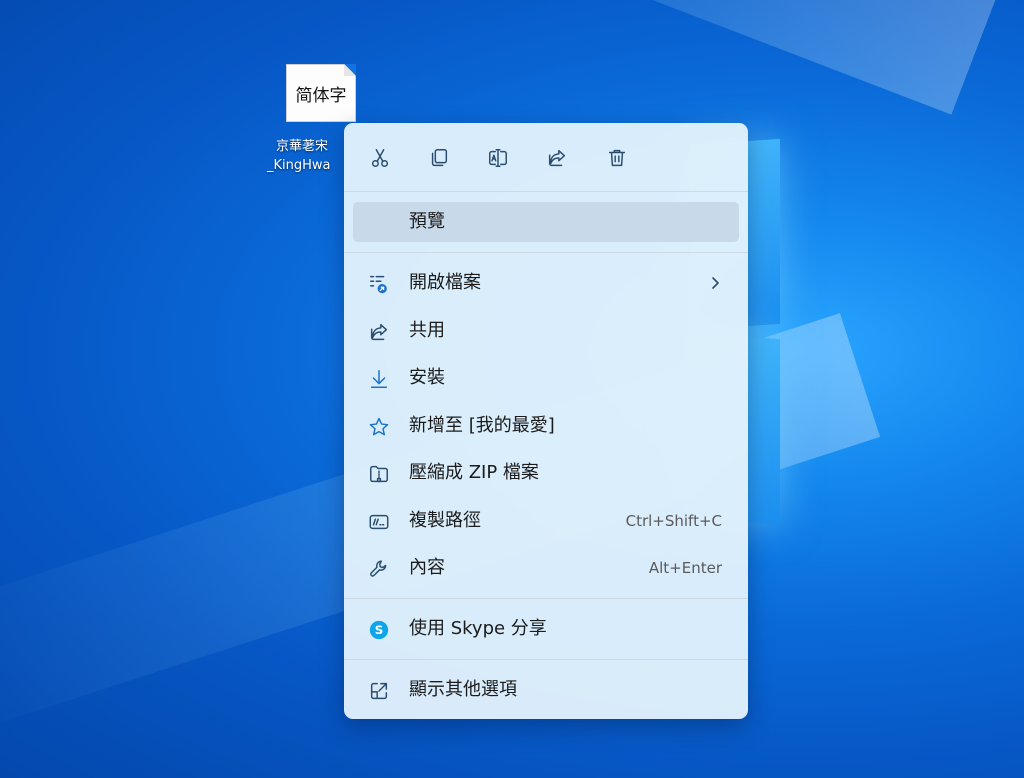  I want to click on font-thumbnail-text: 简体字, so click(321, 95).